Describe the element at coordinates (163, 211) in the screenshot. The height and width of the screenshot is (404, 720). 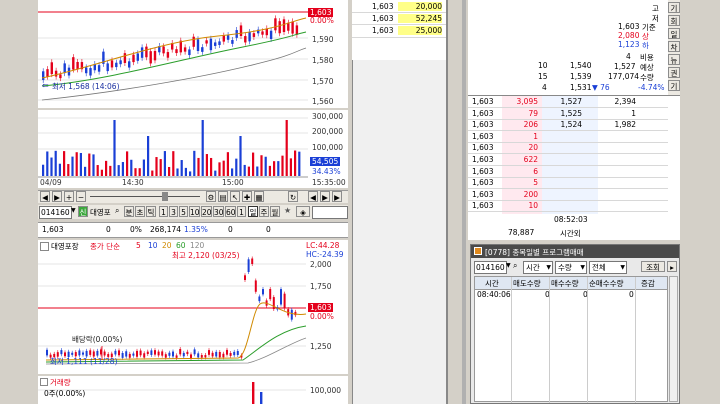
I see `period-1-button: 1` at that location.